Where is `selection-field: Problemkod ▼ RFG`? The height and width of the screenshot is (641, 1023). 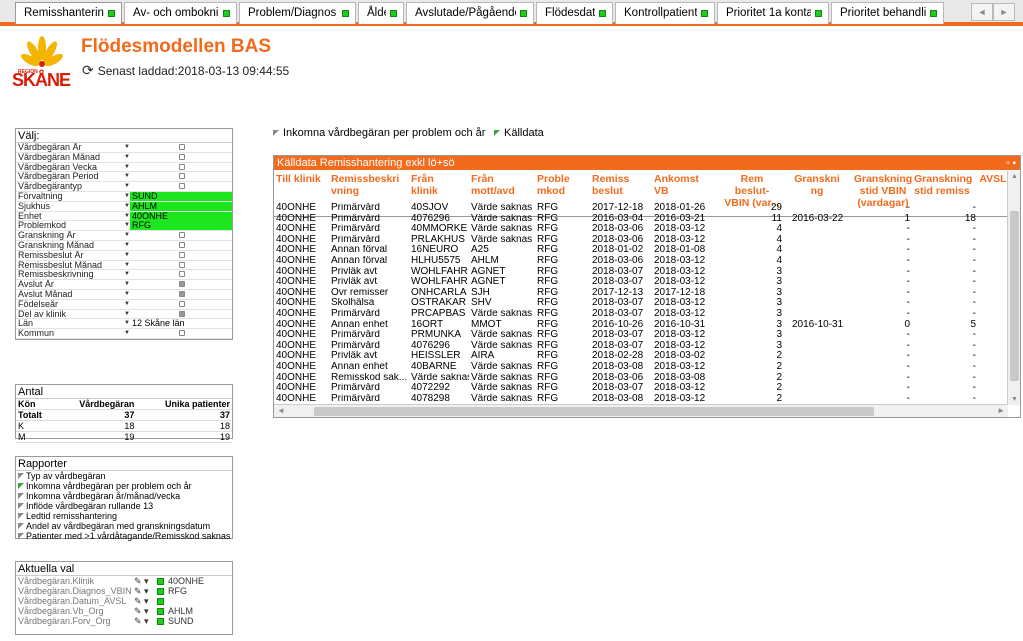 selection-field: Problemkod ▼ RFG is located at coordinates (124, 226).